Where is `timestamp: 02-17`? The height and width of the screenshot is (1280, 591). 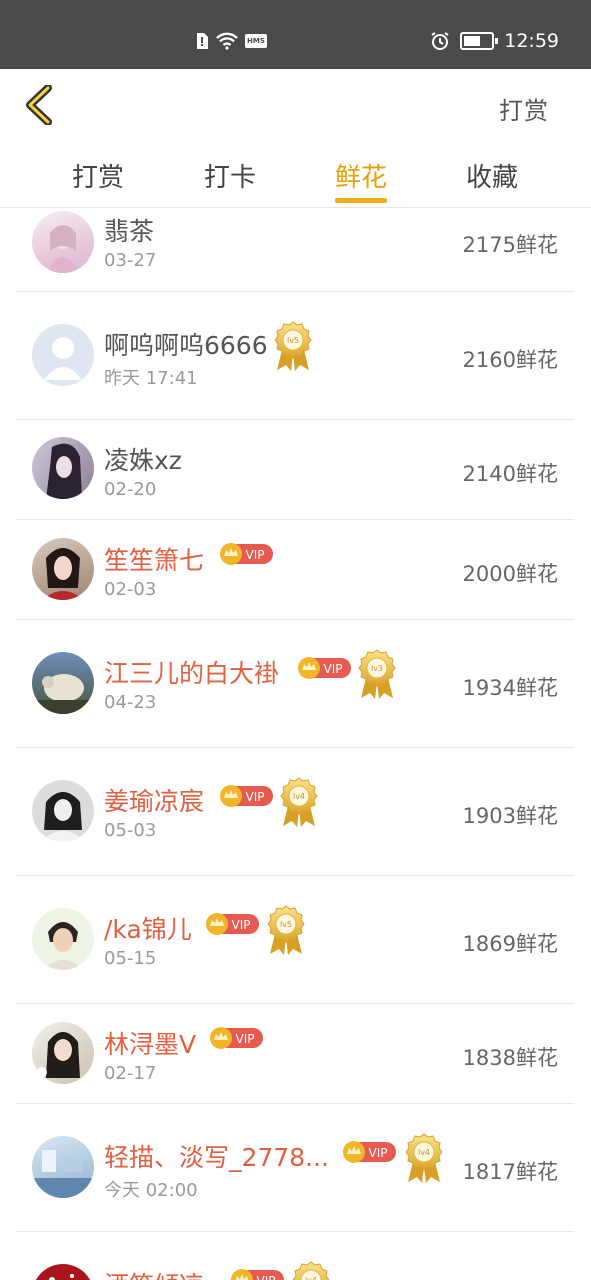
timestamp: 02-17 is located at coordinates (130, 1073).